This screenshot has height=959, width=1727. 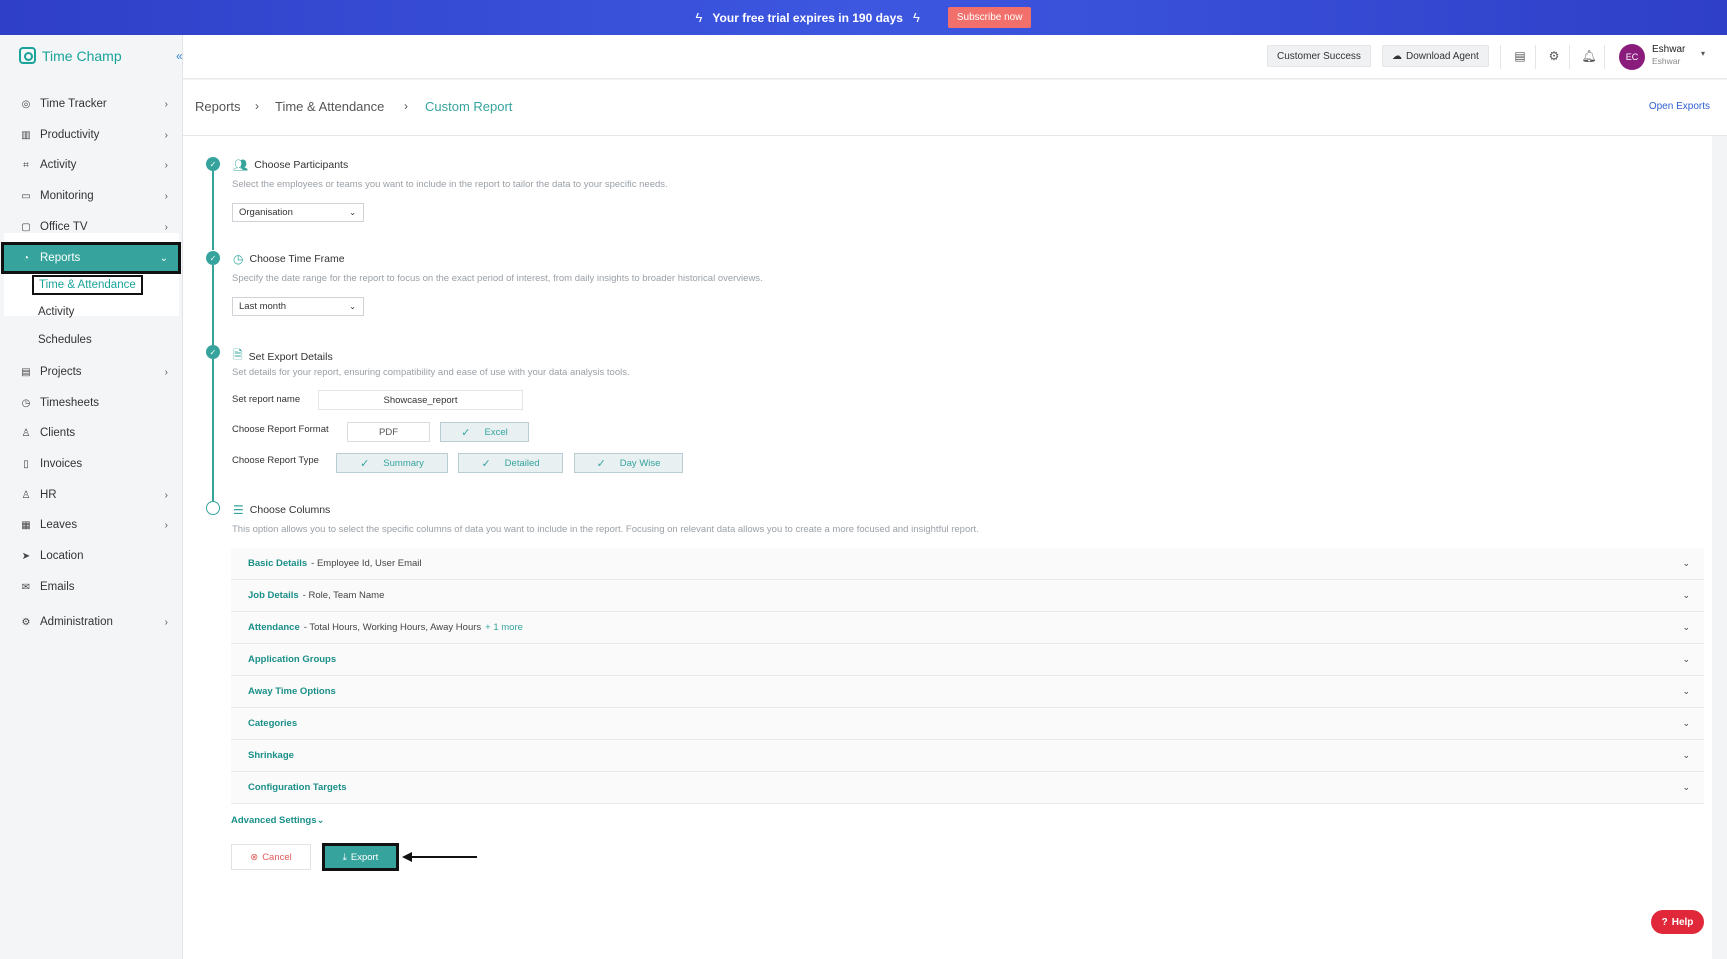 What do you see at coordinates (26, 525) in the screenshot?
I see `calendar-icon: ▦` at bounding box center [26, 525].